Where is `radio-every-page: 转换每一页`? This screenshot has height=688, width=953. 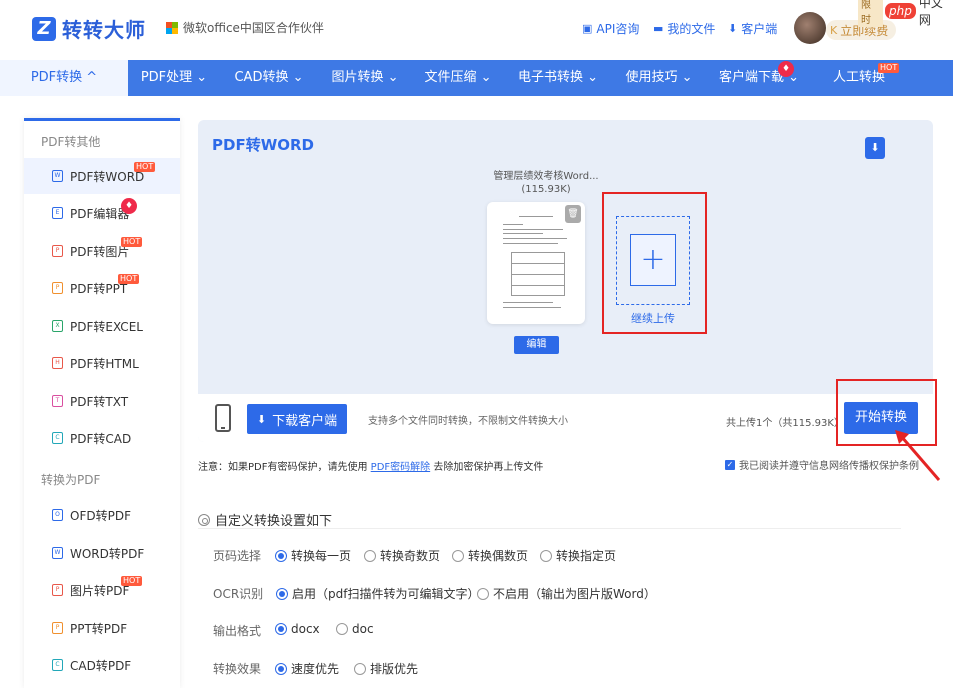
radio-every-page: 转换每一页 is located at coordinates (313, 555).